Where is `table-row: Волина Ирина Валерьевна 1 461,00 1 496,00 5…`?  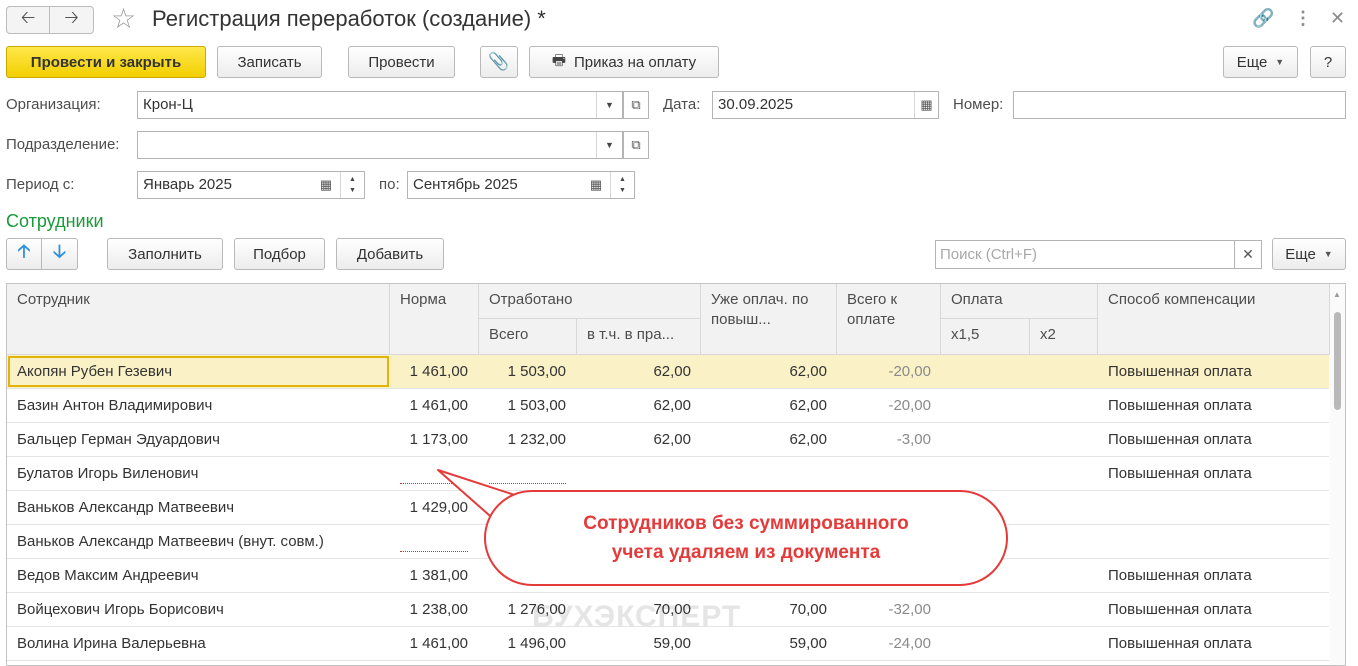 table-row: Волина Ирина Валерьевна 1 461,00 1 496,00 5… is located at coordinates (668, 644).